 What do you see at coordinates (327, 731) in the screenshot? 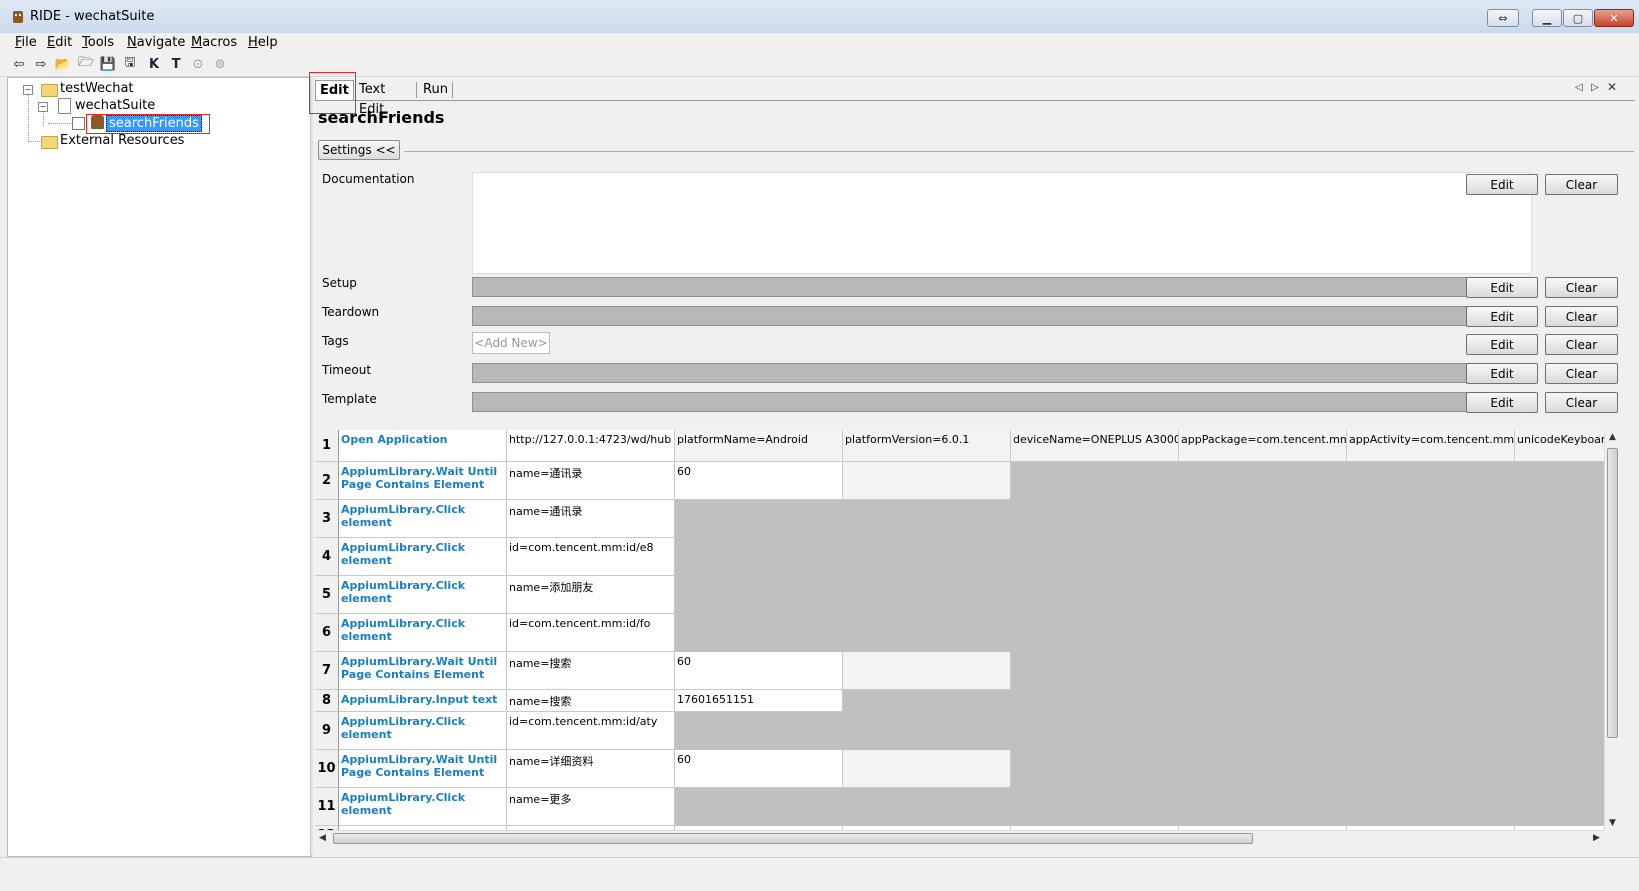
I see `row-number: 9` at bounding box center [327, 731].